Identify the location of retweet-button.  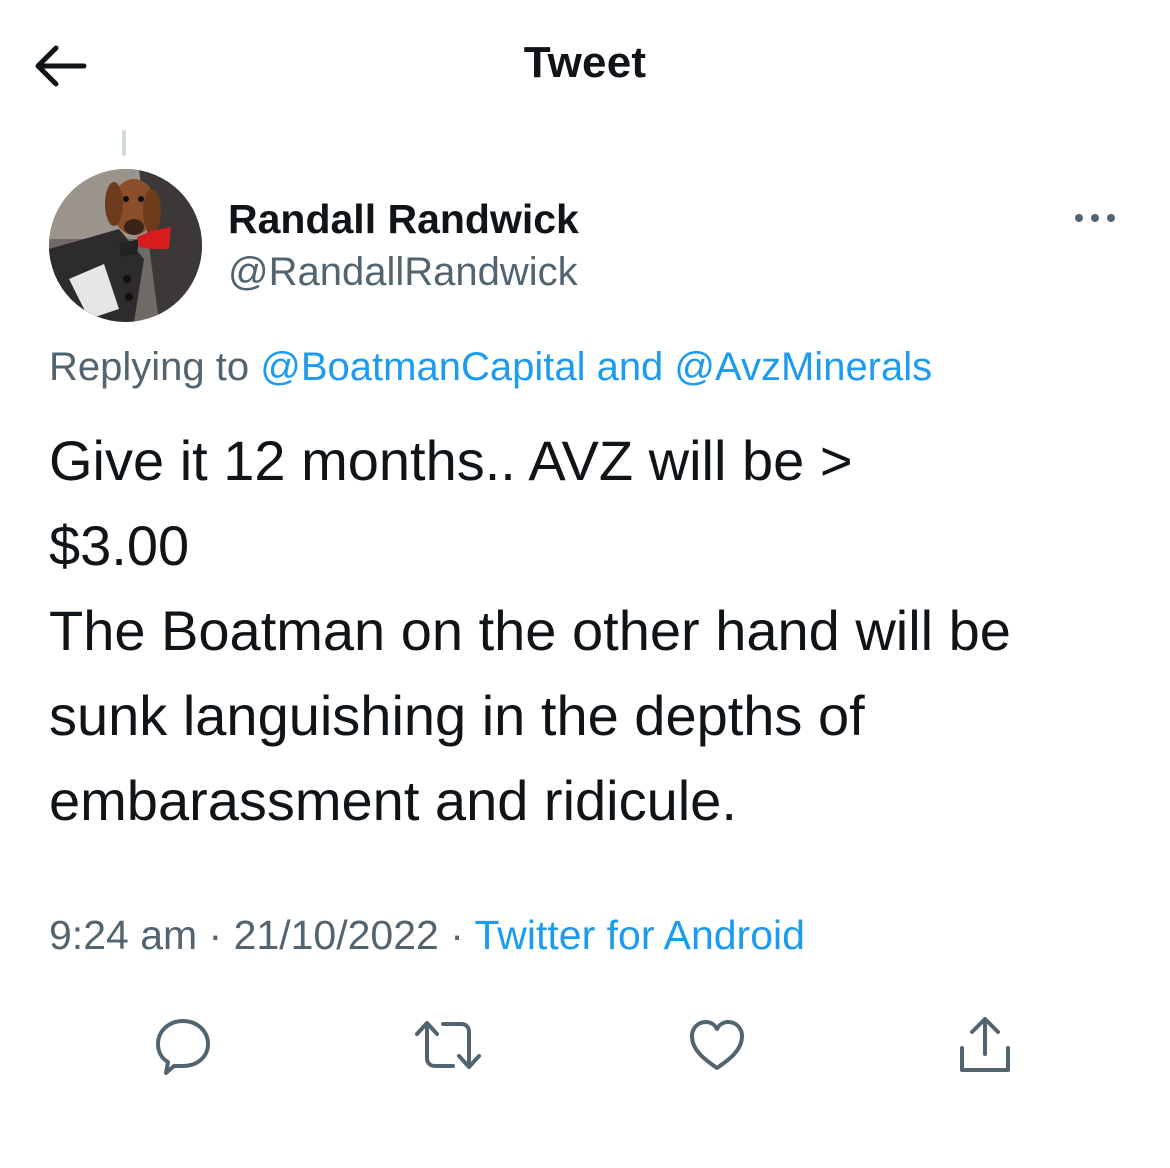
(448, 1045).